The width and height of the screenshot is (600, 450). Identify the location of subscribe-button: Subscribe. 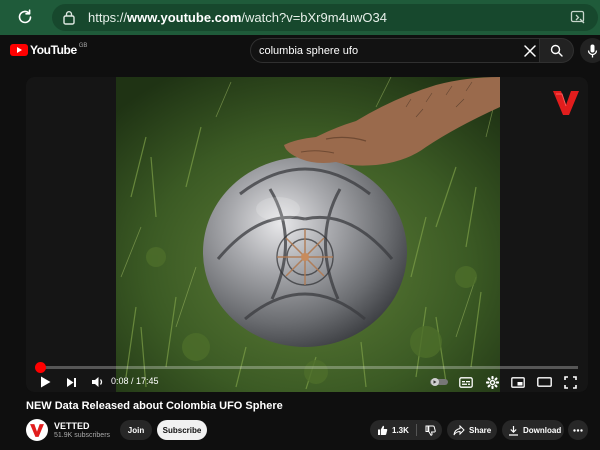
(182, 430).